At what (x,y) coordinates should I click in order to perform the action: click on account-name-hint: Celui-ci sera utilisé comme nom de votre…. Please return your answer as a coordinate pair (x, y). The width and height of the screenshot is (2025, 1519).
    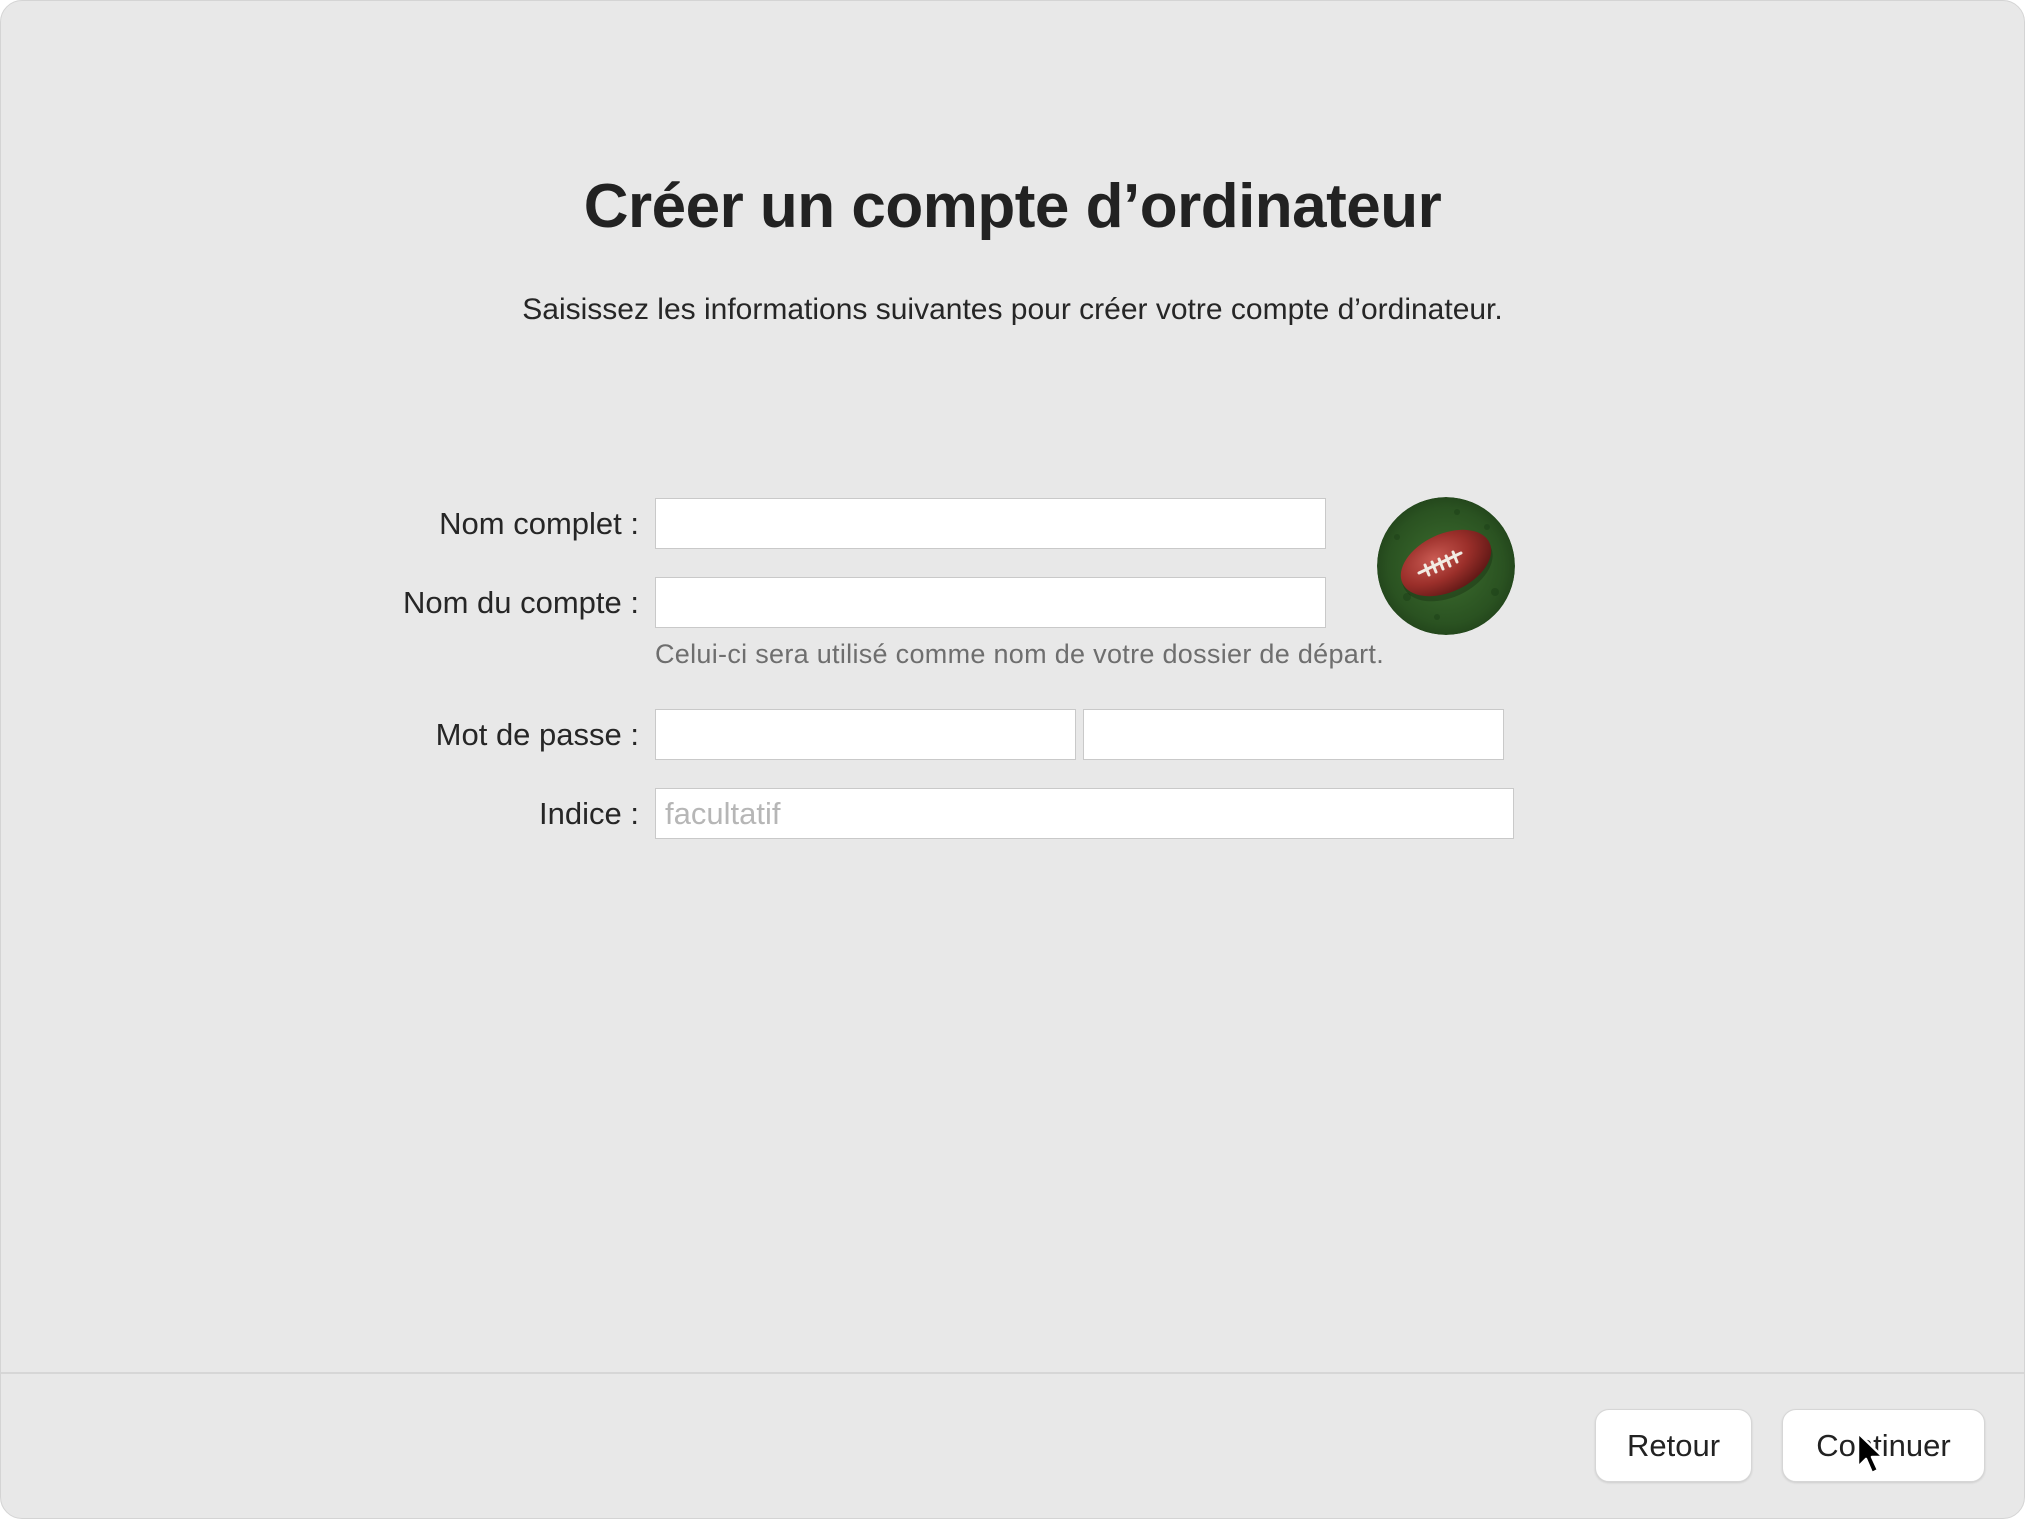
    Looking at the image, I should click on (1020, 654).